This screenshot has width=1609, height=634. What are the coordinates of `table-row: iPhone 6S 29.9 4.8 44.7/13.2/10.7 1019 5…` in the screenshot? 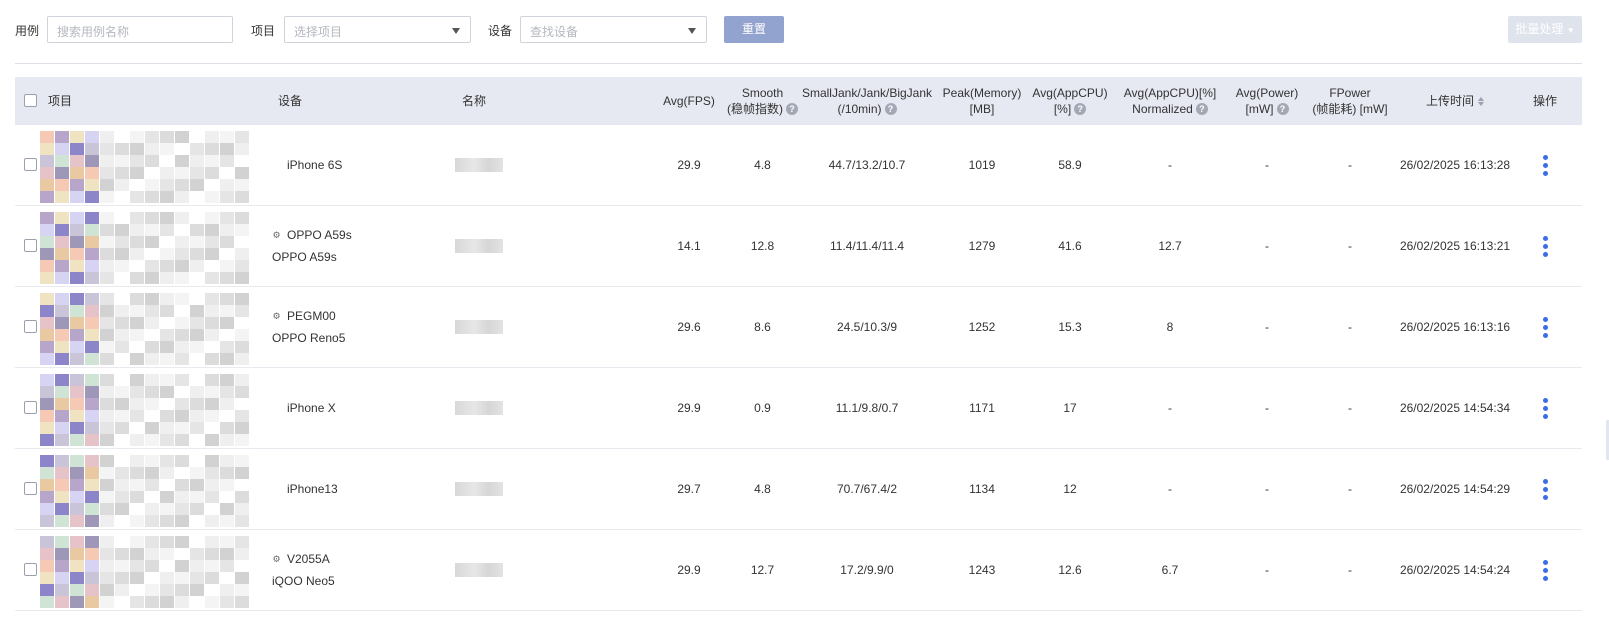 It's located at (798, 165).